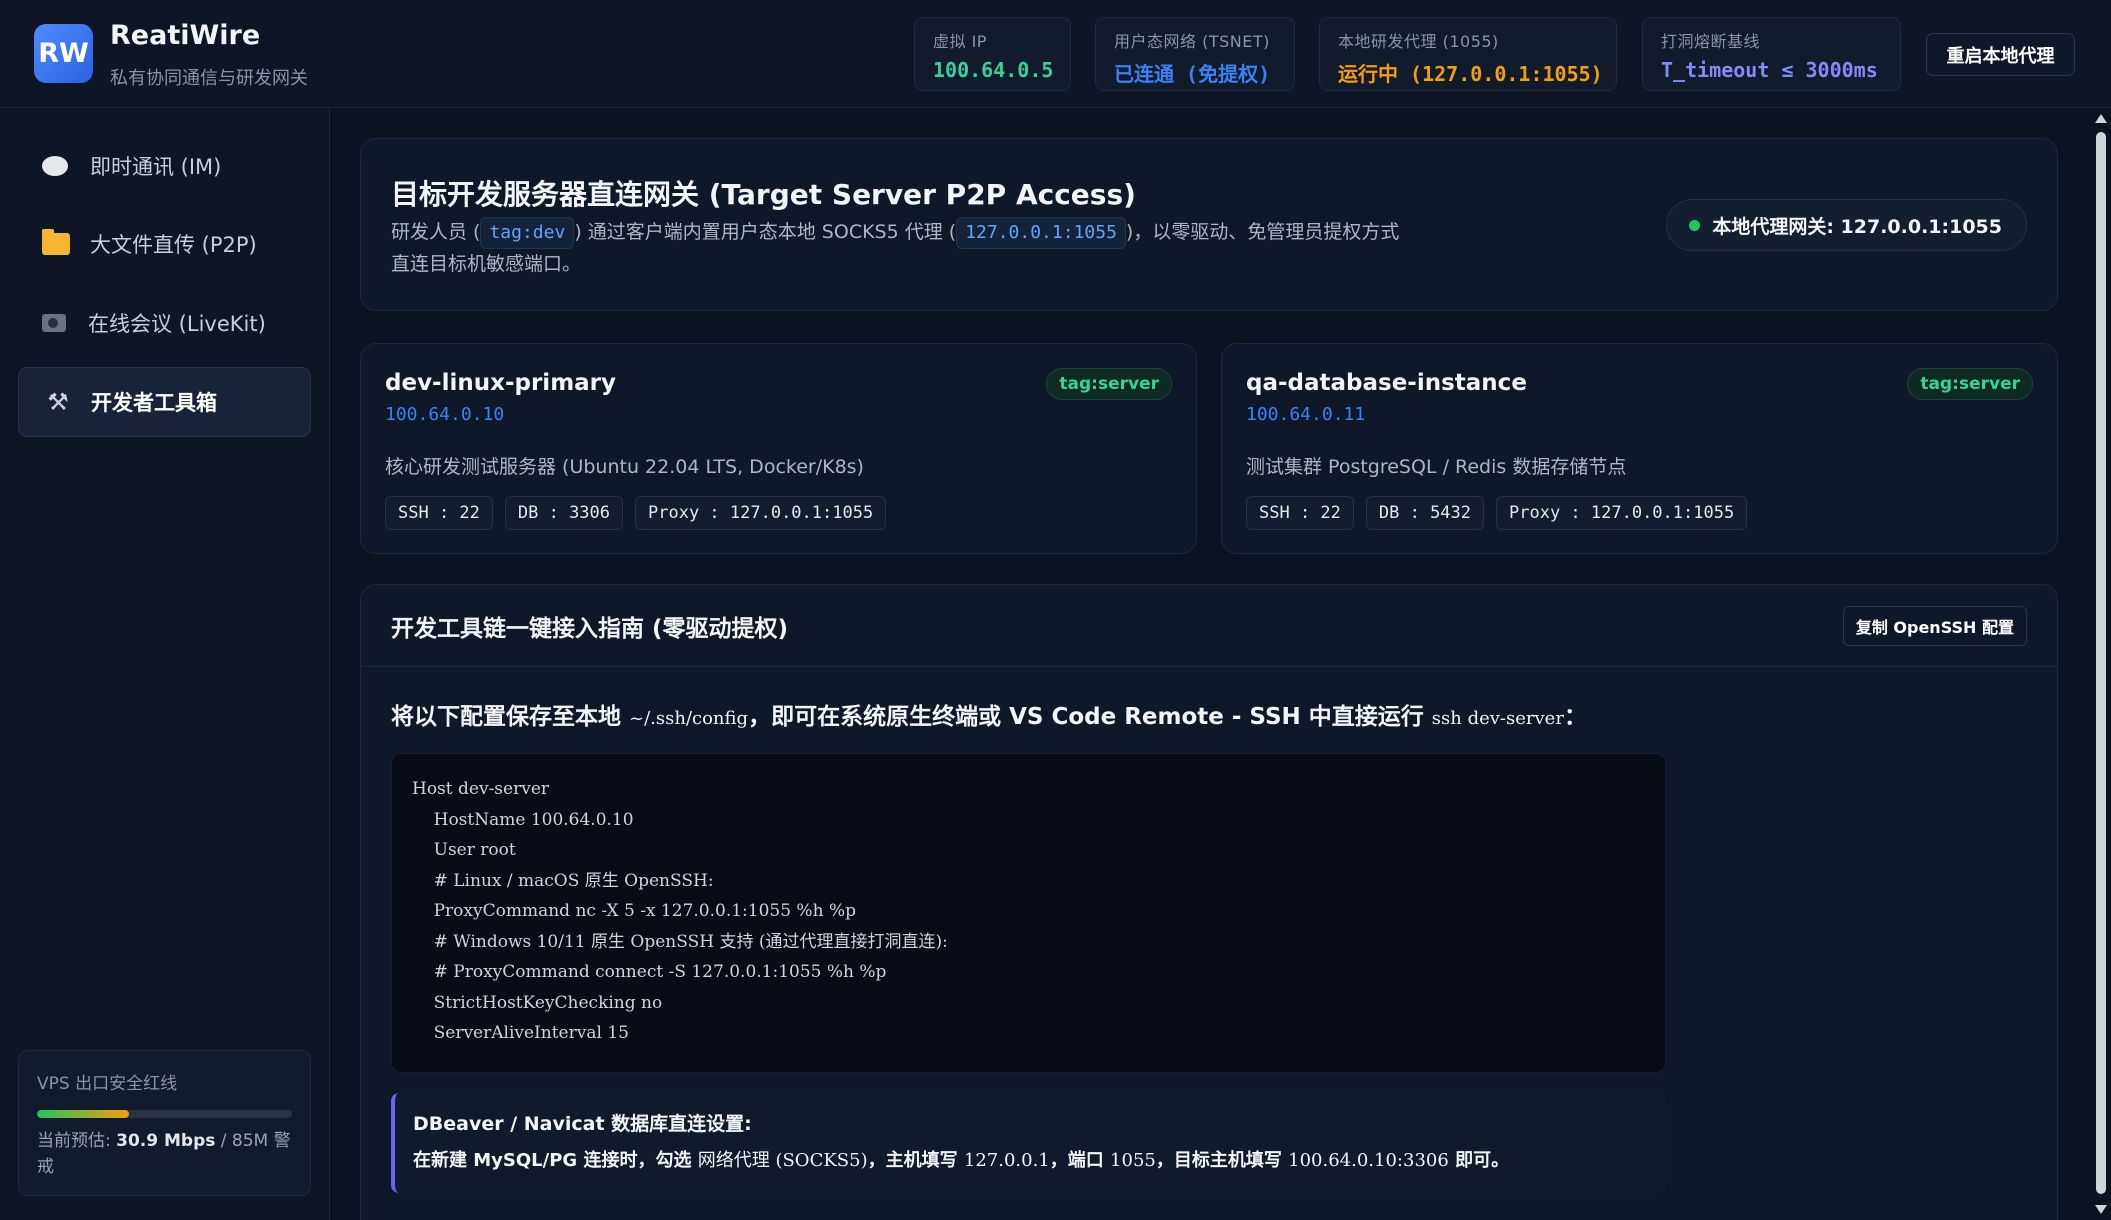 The width and height of the screenshot is (2111, 1220). Describe the element at coordinates (1769, 70) in the screenshot. I see `stat-value: T_timeout ≤ 3000ms` at that location.